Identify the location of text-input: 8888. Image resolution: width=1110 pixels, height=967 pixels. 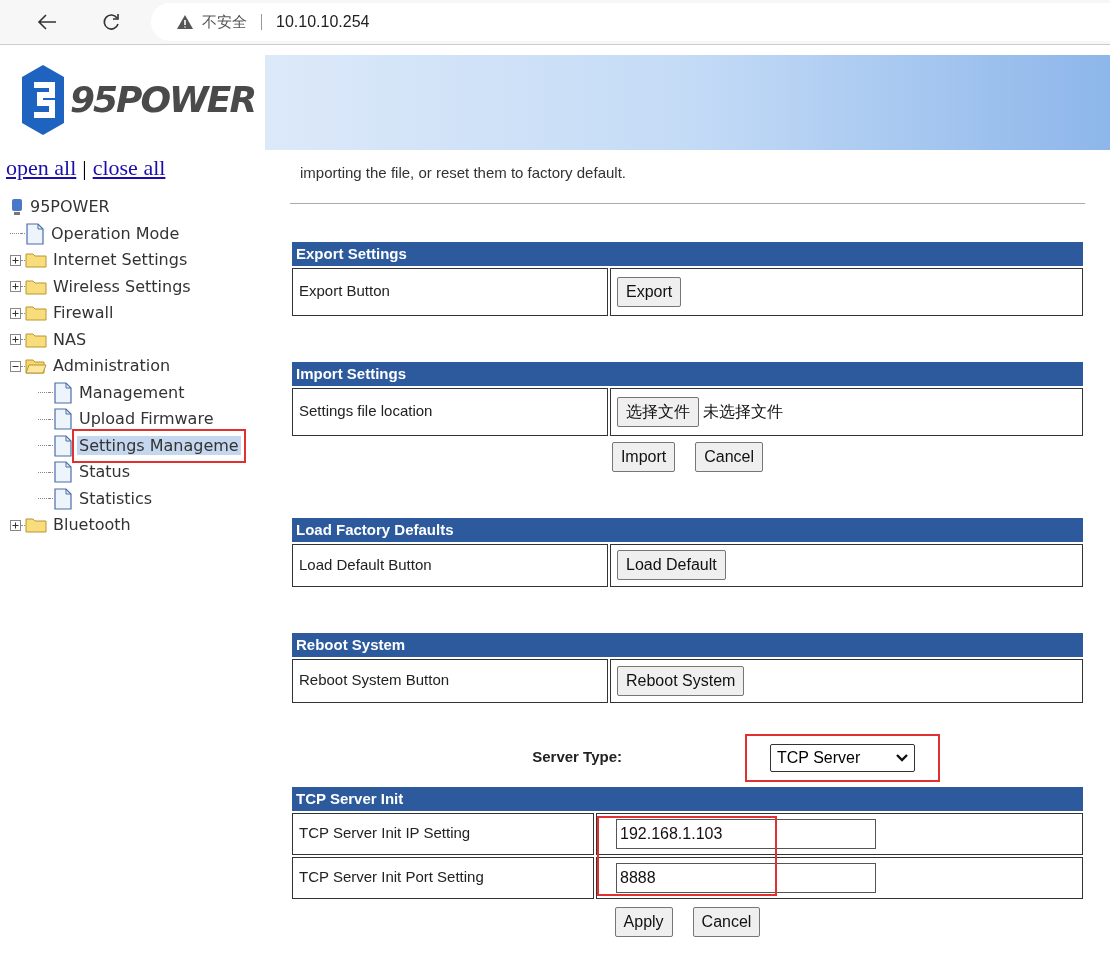
(746, 877).